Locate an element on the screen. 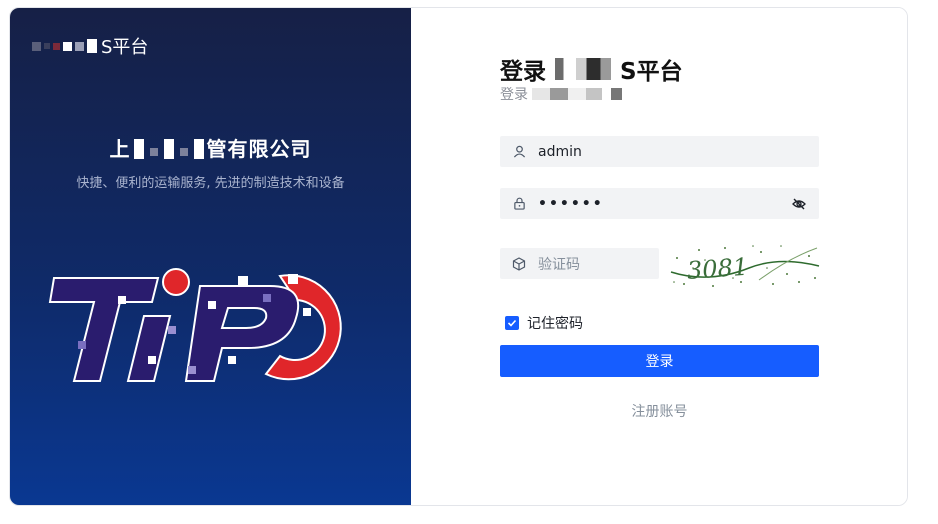  lock-icon is located at coordinates (519, 204).